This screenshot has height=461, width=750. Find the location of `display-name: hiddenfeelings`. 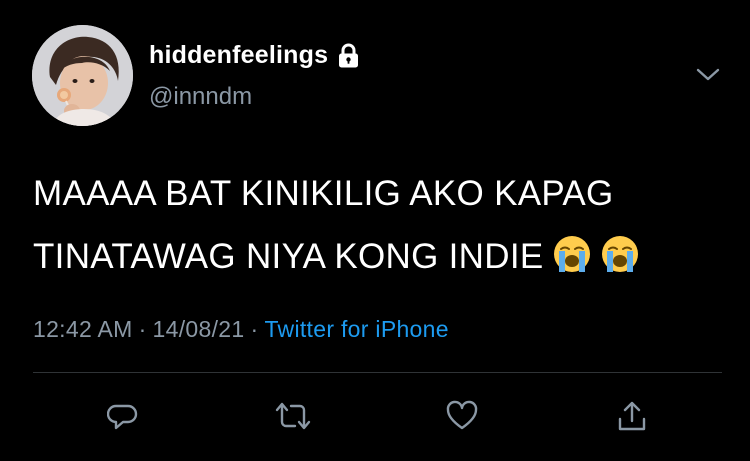

display-name: hiddenfeelings is located at coordinates (238, 55).